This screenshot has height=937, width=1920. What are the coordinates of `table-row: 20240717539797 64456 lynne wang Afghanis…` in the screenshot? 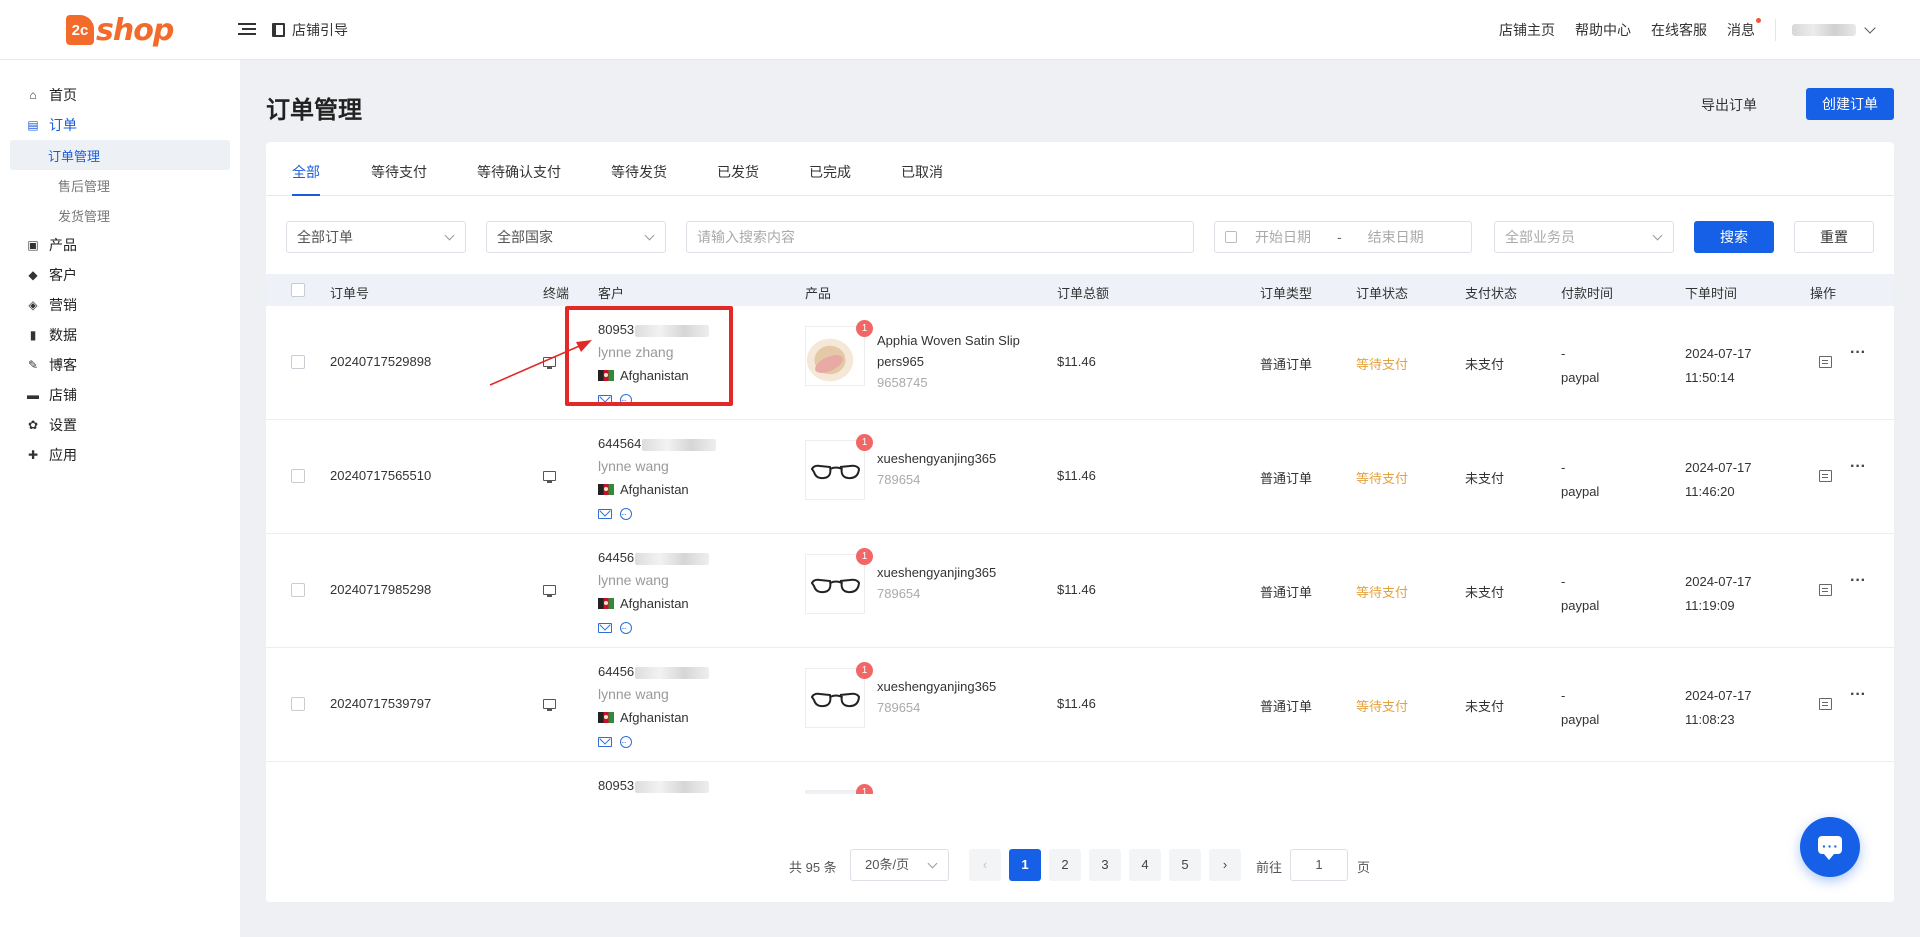 It's located at (1080, 705).